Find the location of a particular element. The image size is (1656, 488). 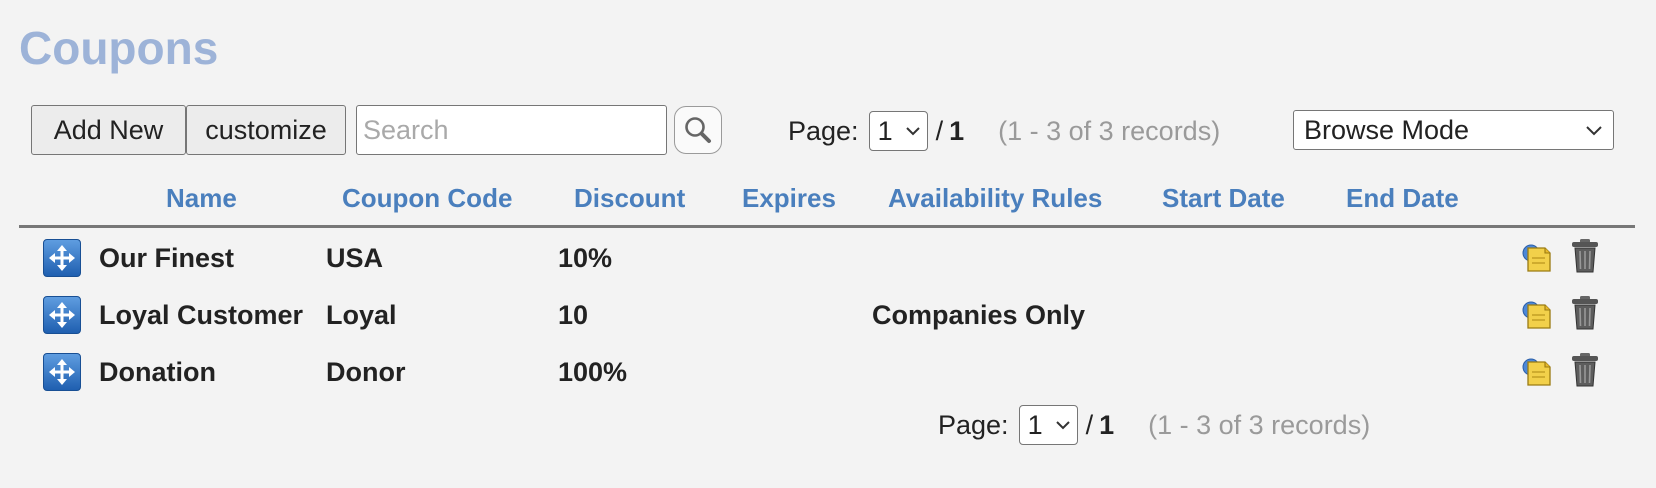

column-header-expires: Expires is located at coordinates (789, 198).